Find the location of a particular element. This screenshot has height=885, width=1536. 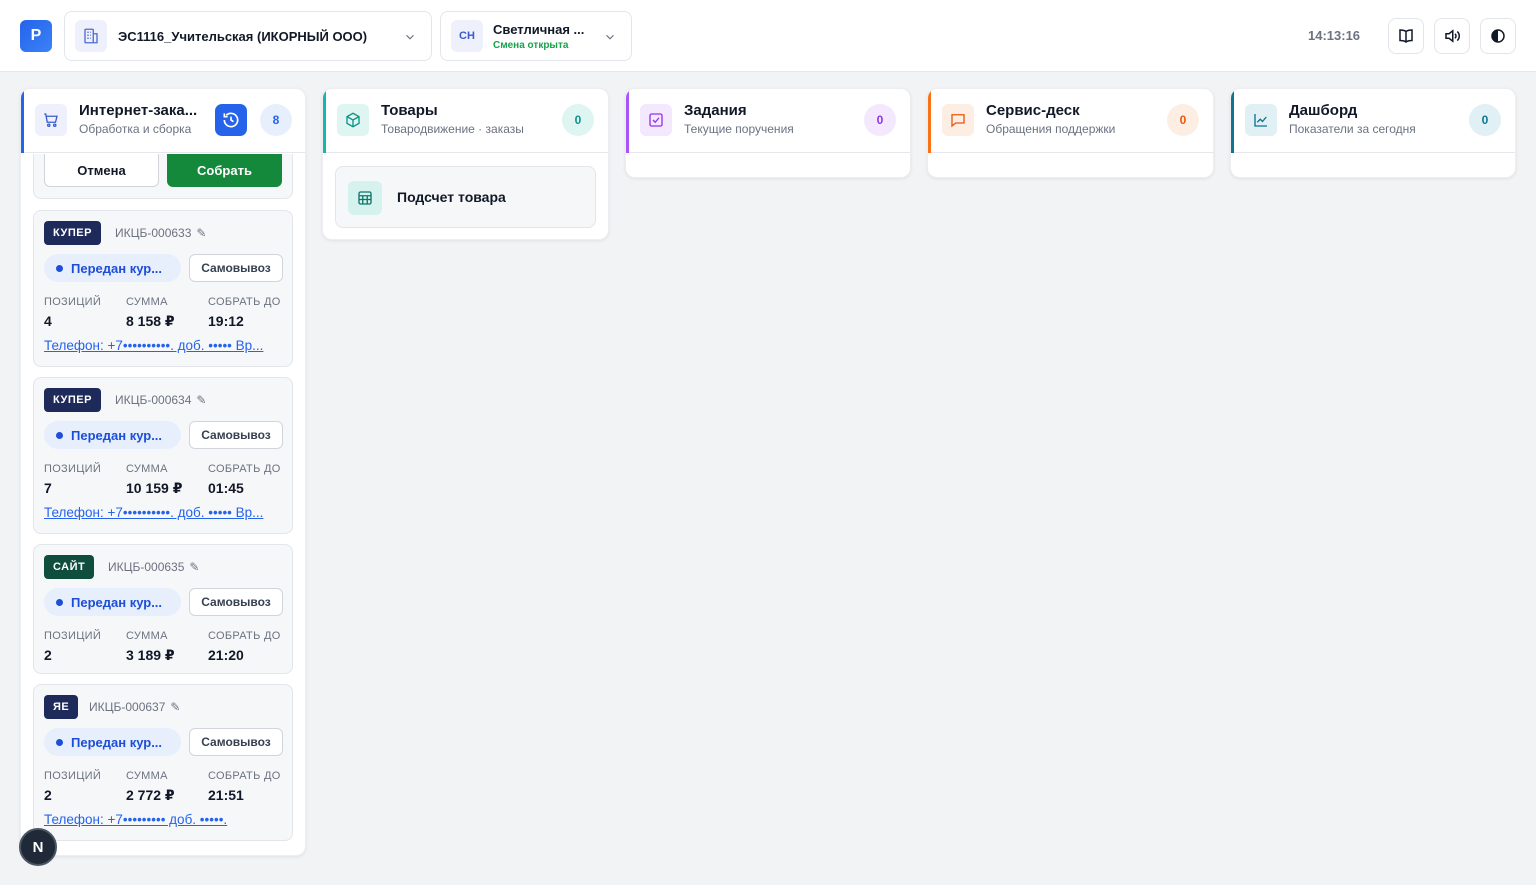

positions-value: 2 is located at coordinates (48, 795).